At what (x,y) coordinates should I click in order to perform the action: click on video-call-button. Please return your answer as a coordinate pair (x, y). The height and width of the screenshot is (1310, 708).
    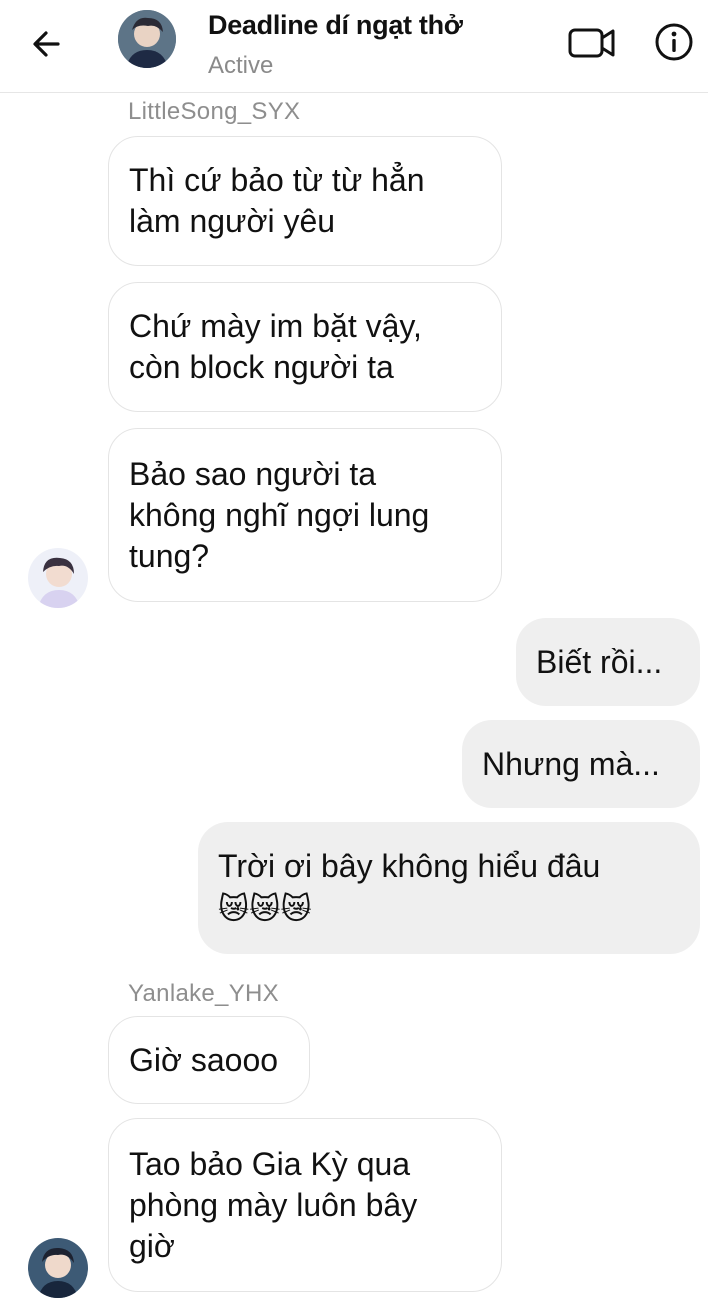
    Looking at the image, I should click on (592, 42).